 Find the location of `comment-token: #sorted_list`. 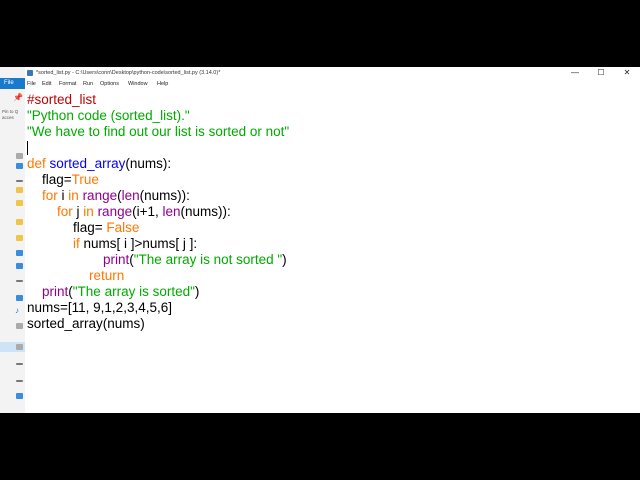

comment-token: #sorted_list is located at coordinates (62, 99).